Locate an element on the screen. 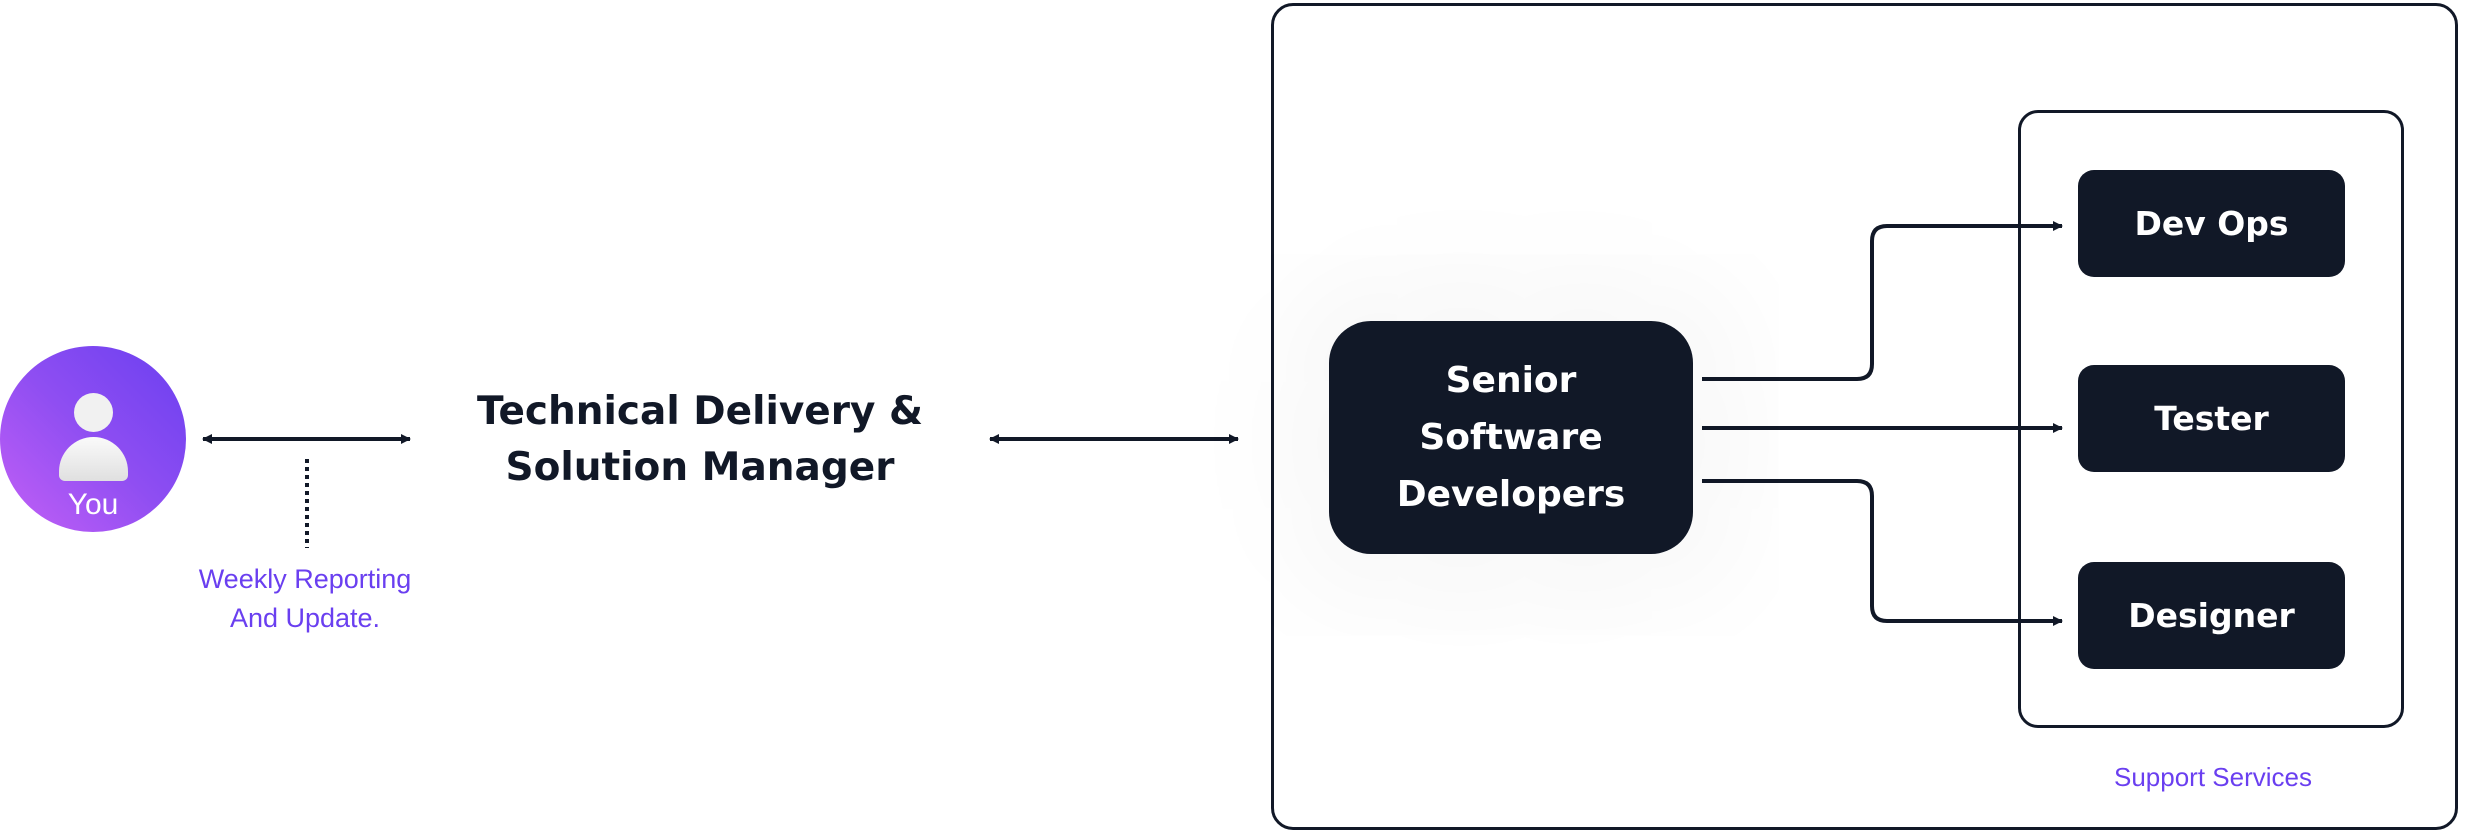 The width and height of the screenshot is (2466, 838). team-line3: Developers is located at coordinates (1511, 494).